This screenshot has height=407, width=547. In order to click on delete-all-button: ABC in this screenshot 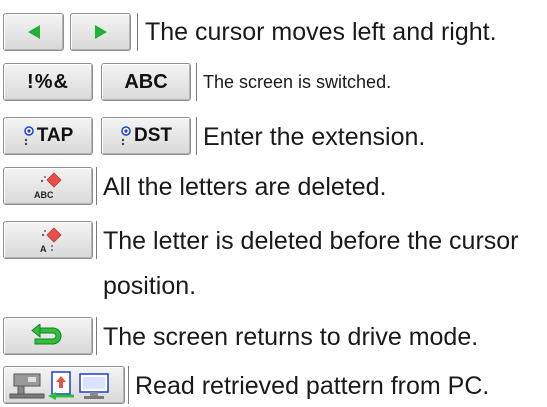, I will do `click(48, 186)`.